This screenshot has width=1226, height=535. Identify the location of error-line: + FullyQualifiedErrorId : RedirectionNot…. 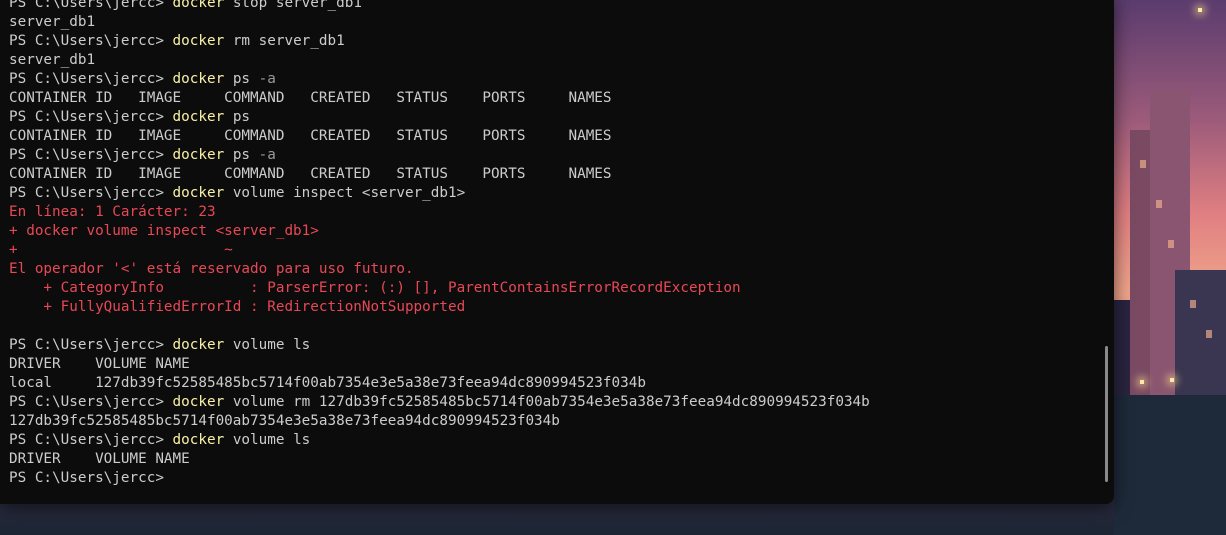
(439, 307).